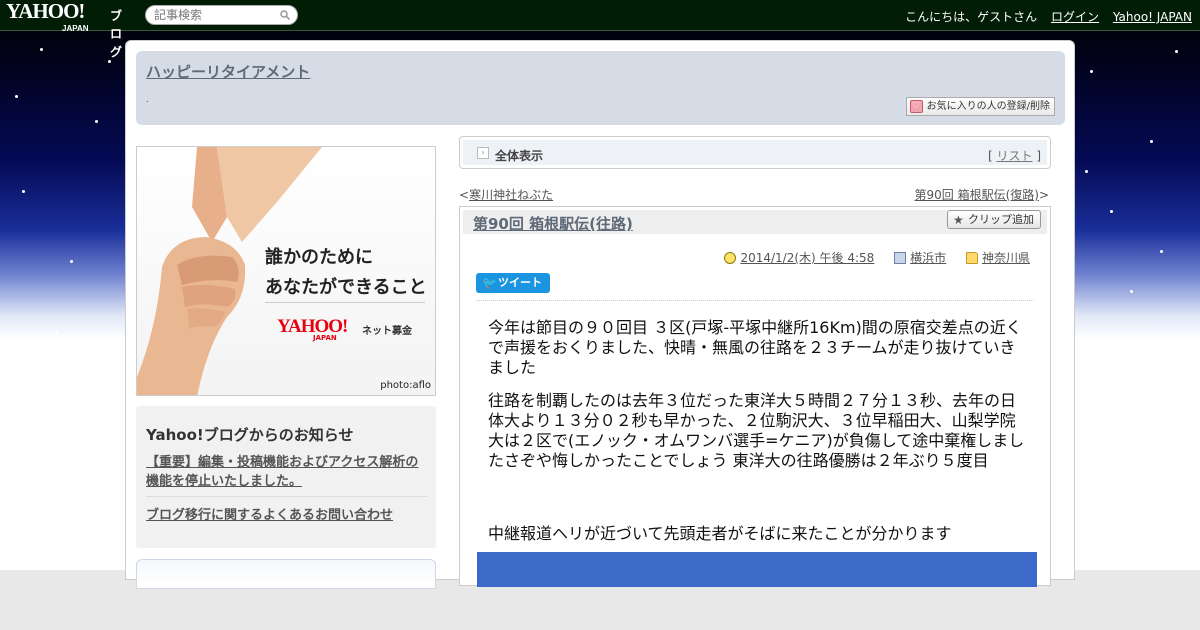  I want to click on clock-icon, so click(730, 258).